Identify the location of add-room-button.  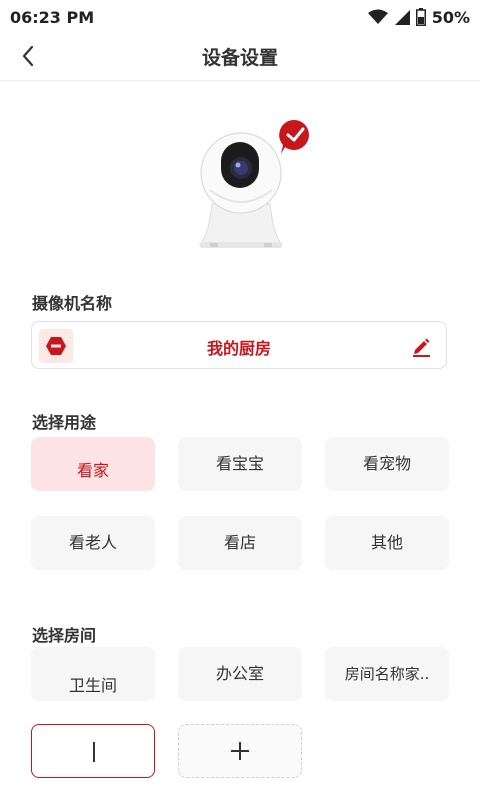
(240, 751).